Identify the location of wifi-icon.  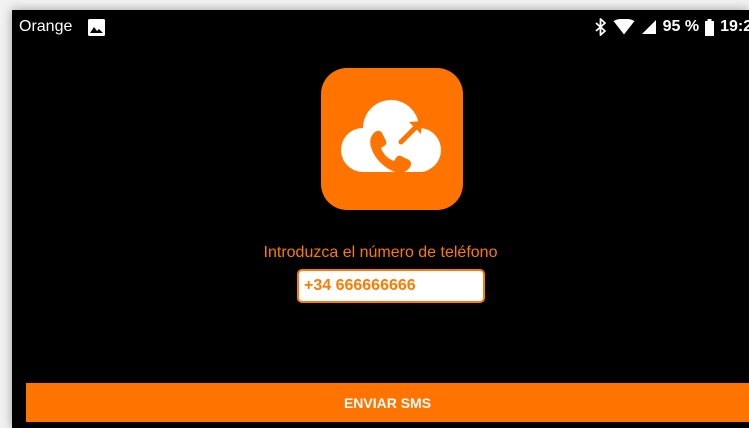
(624, 27).